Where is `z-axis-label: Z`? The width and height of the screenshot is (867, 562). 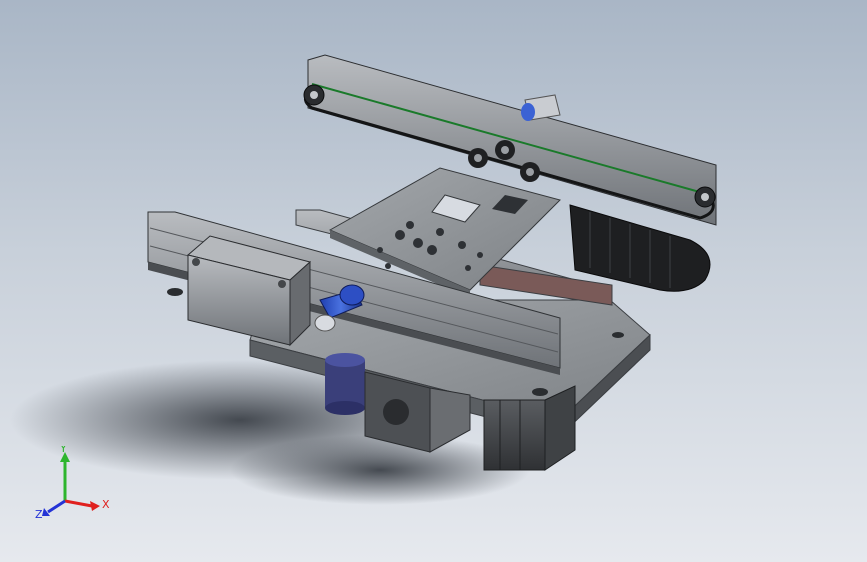 z-axis-label: Z is located at coordinates (39, 514).